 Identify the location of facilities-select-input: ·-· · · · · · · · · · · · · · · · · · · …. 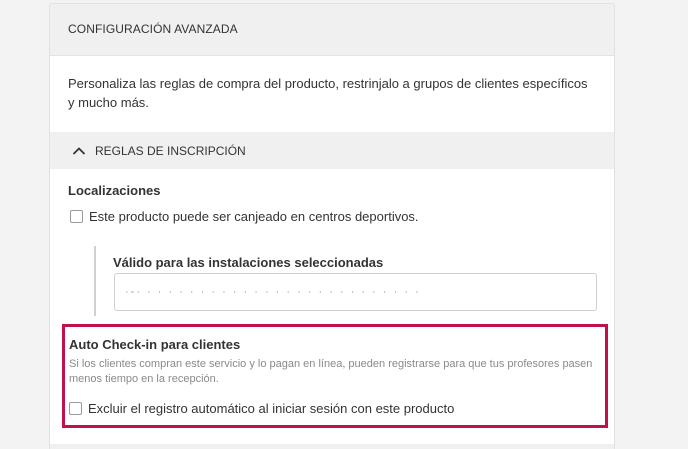
(355, 292).